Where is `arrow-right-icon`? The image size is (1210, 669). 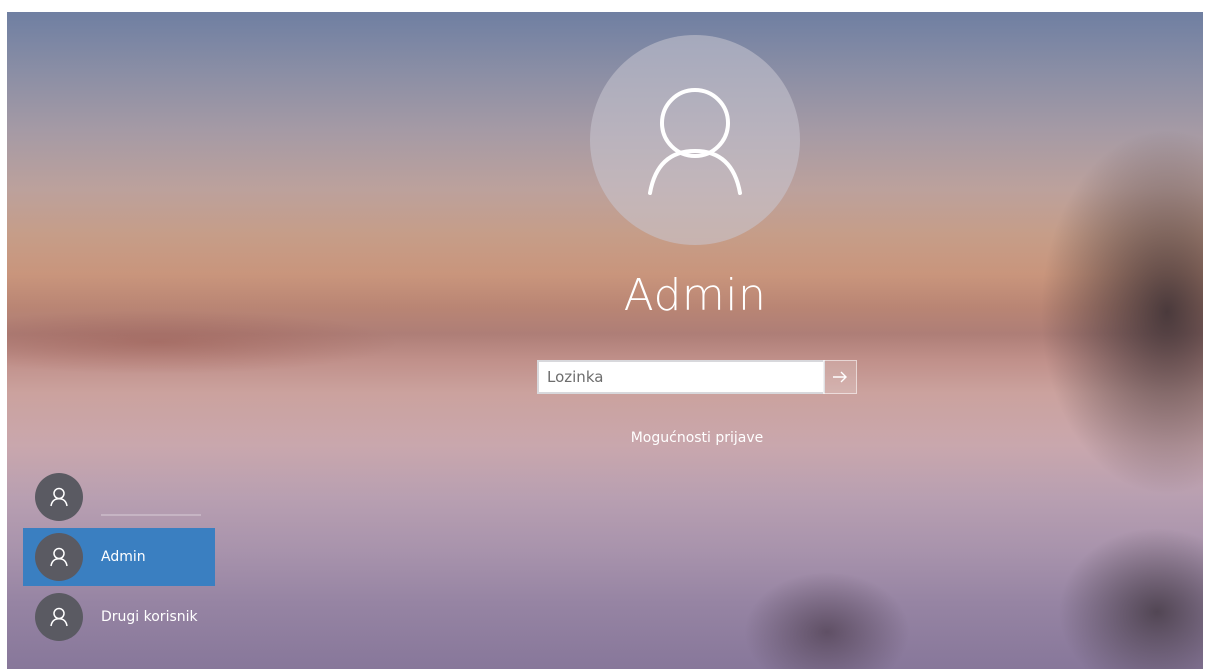 arrow-right-icon is located at coordinates (840, 377).